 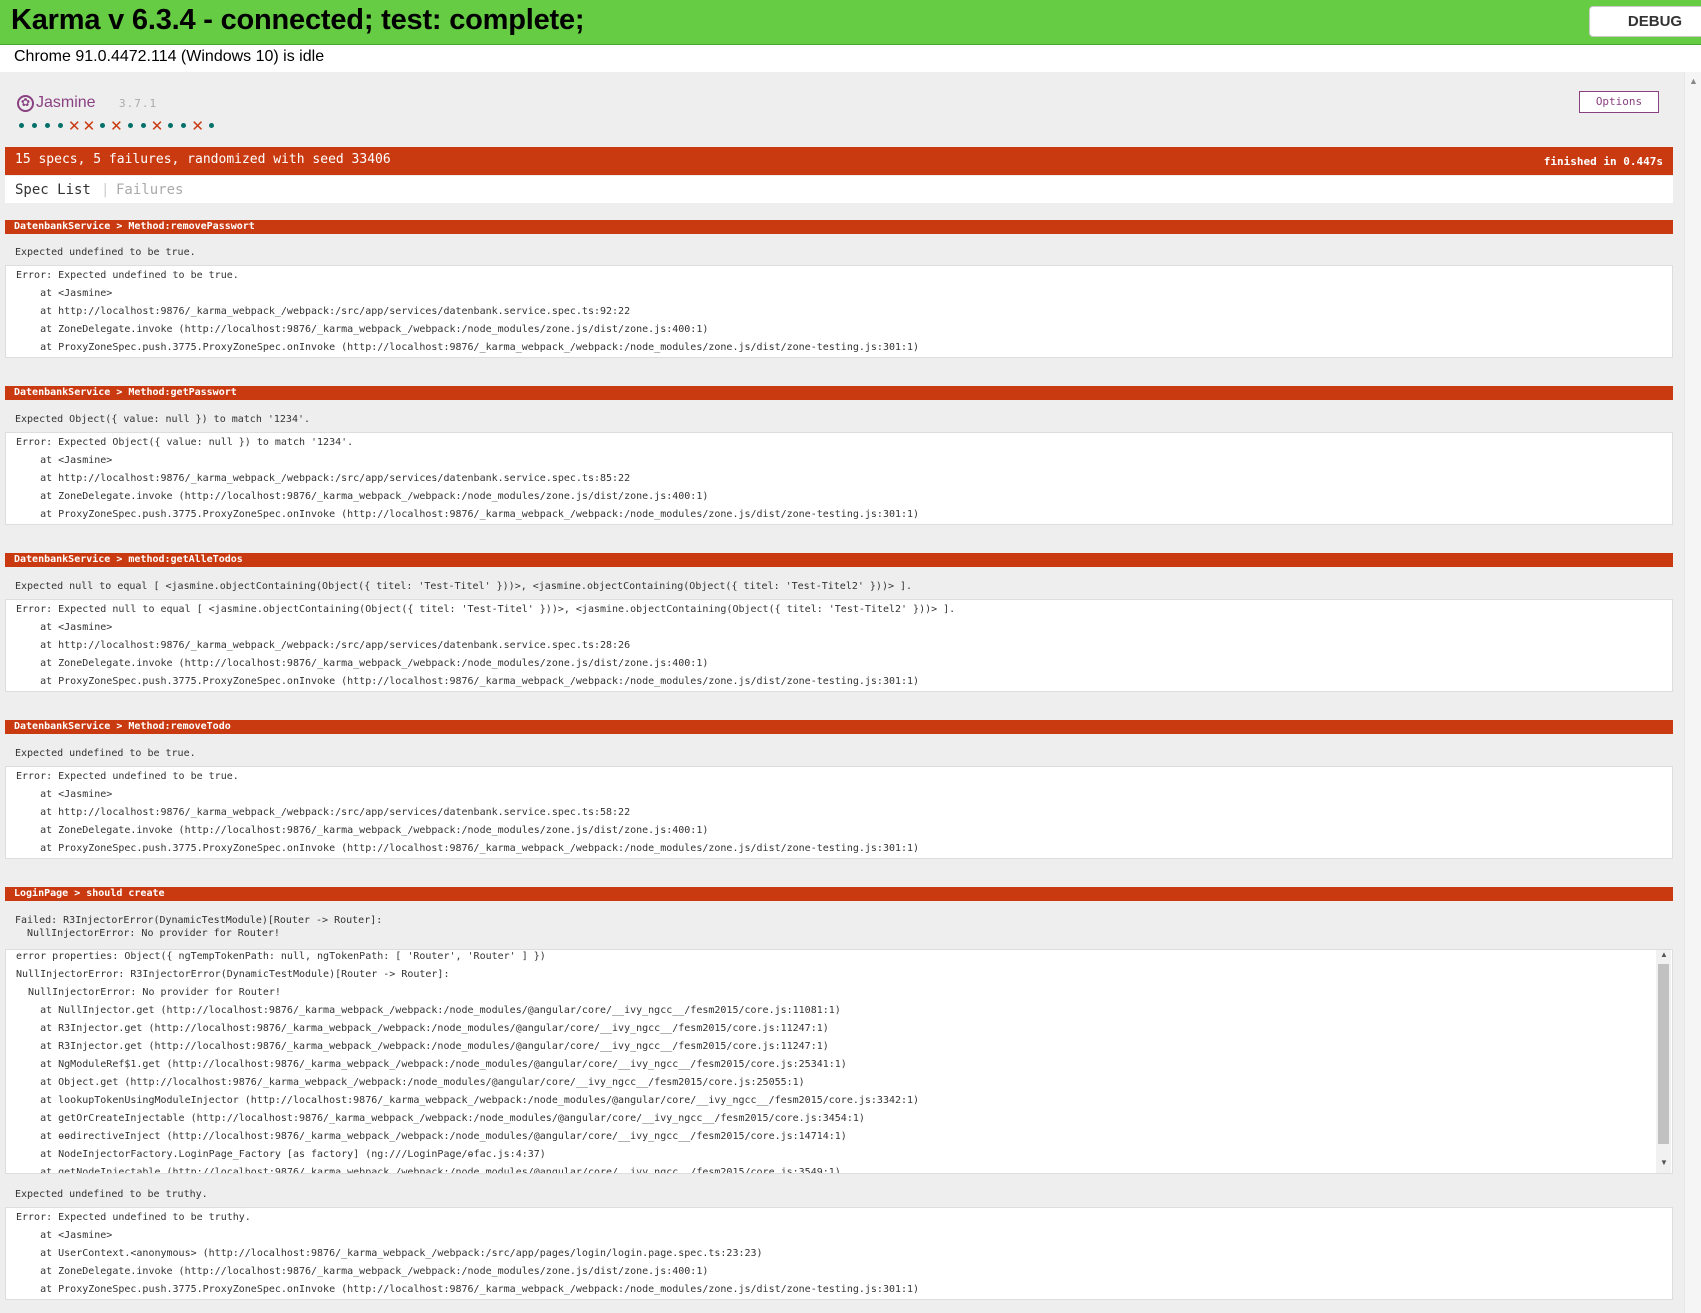 I want to click on failure-title: DatenbankService > Method:getPasswort, so click(x=839, y=393).